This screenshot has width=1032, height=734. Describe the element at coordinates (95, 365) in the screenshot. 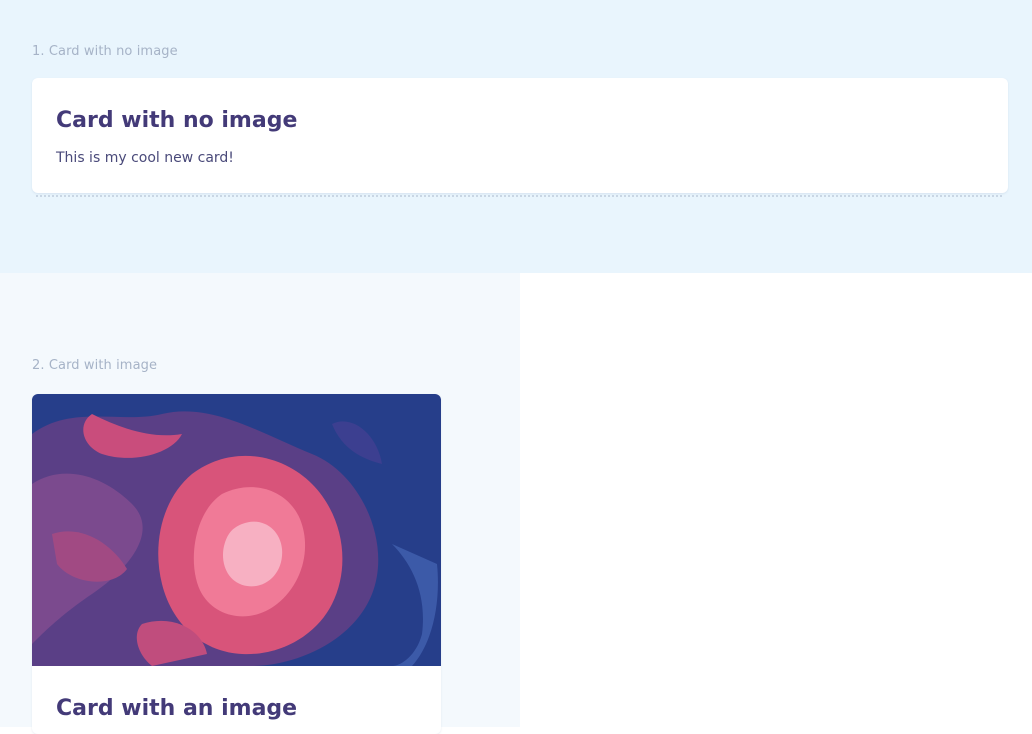

I see `section-label: 2. Card with image` at that location.